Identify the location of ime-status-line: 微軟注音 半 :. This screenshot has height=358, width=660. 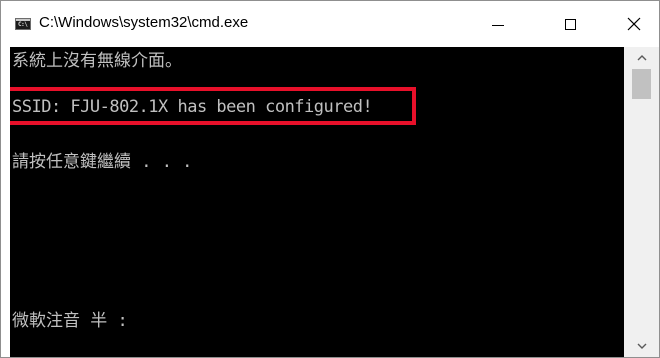
(70, 321).